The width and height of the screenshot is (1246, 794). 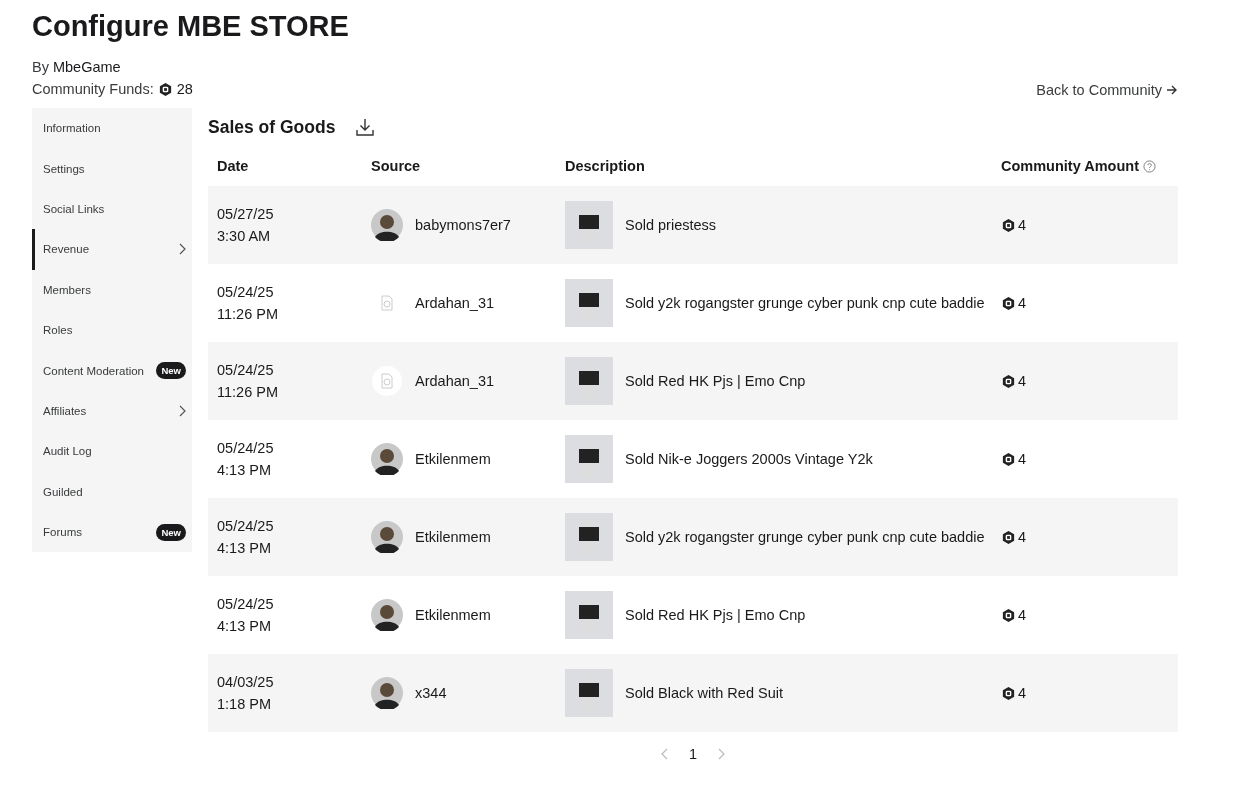 What do you see at coordinates (191, 26) in the screenshot?
I see `page-title: Configure MBE STORE` at bounding box center [191, 26].